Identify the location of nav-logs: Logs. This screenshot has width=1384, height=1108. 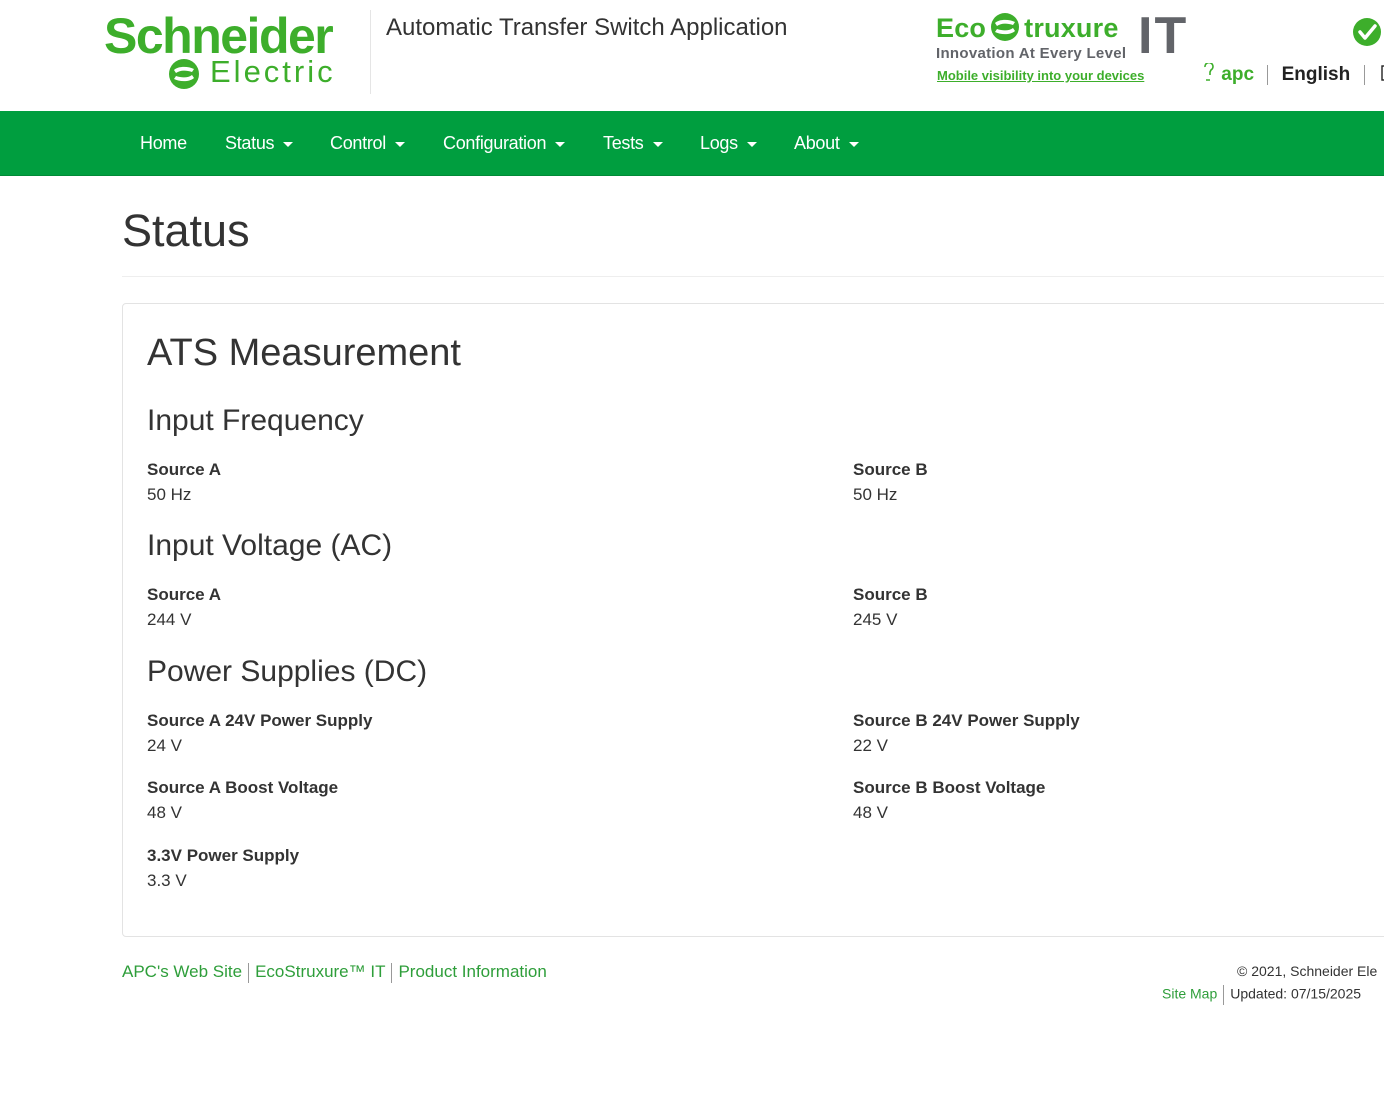
(728, 143).